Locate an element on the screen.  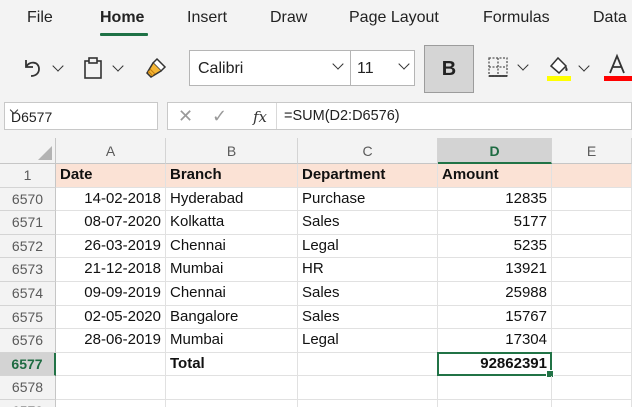
column-header-c: C is located at coordinates (368, 151).